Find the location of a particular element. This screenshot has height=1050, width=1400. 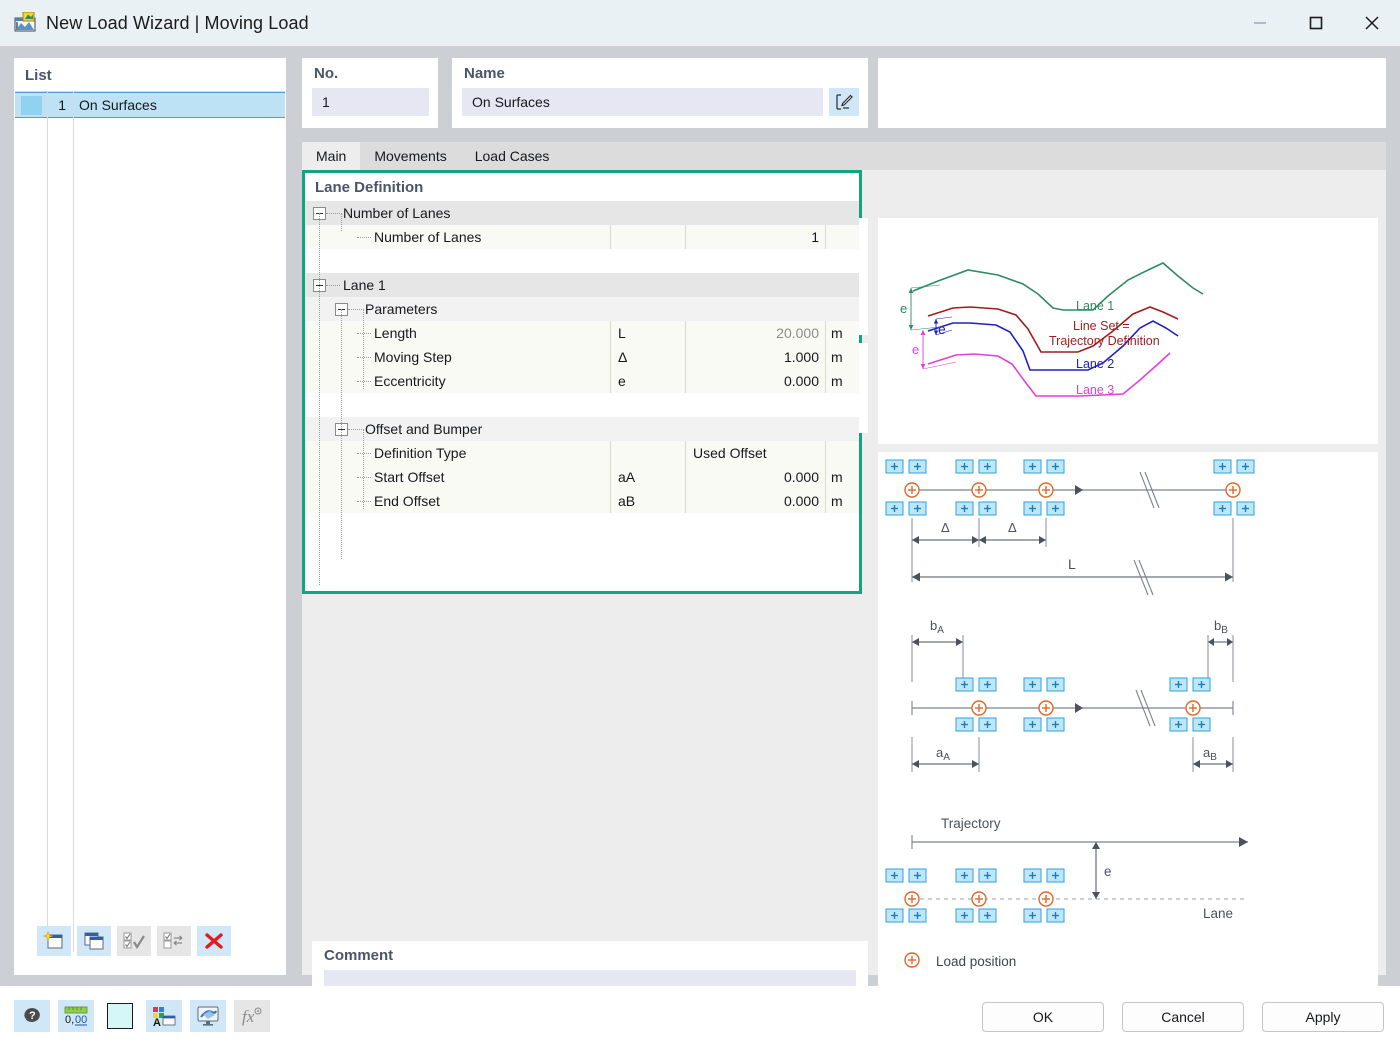

tree-row: End Offset aB 0.000 m is located at coordinates (582, 501).